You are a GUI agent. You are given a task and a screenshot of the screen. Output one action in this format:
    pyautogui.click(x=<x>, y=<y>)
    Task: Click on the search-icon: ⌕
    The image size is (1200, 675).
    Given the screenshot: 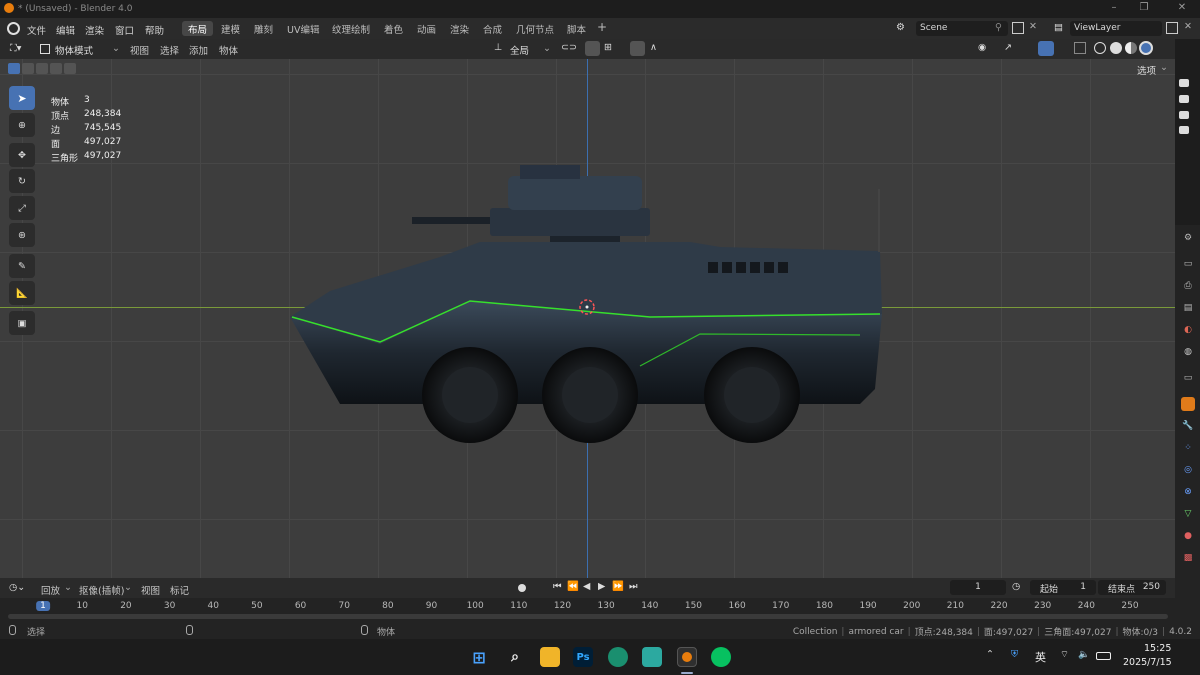 What is the action you would take?
    pyautogui.click(x=515, y=657)
    